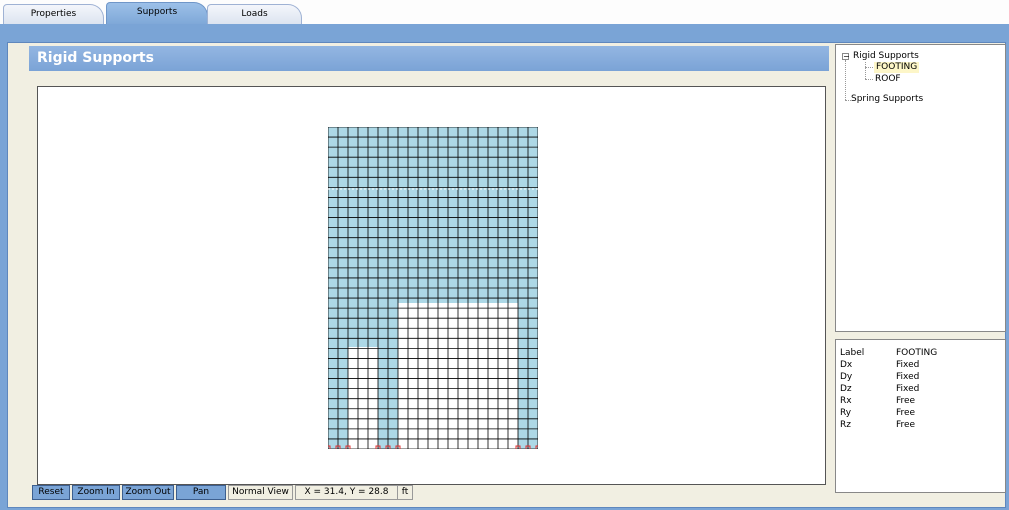 The height and width of the screenshot is (510, 1009). Describe the element at coordinates (886, 56) in the screenshot. I see `tree-item-rigid-supports: Rigid Supports` at that location.